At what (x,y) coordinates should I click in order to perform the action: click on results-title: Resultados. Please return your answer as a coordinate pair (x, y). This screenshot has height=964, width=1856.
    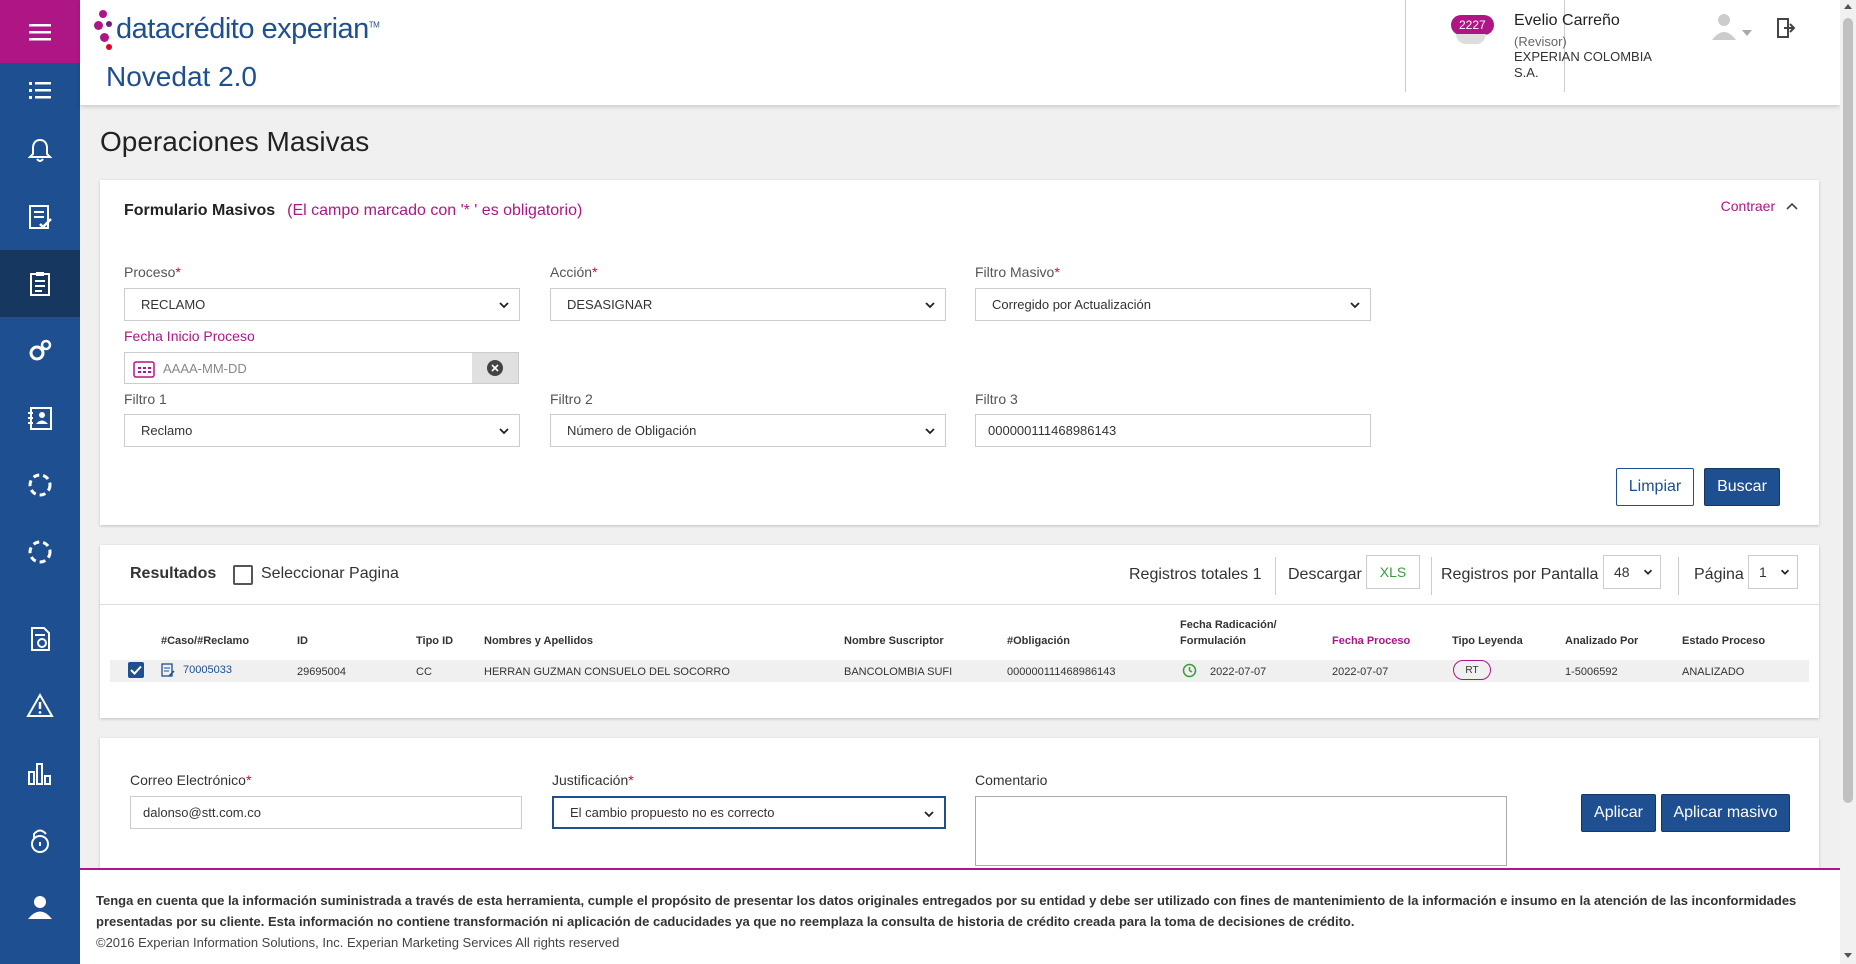
    Looking at the image, I should click on (173, 573).